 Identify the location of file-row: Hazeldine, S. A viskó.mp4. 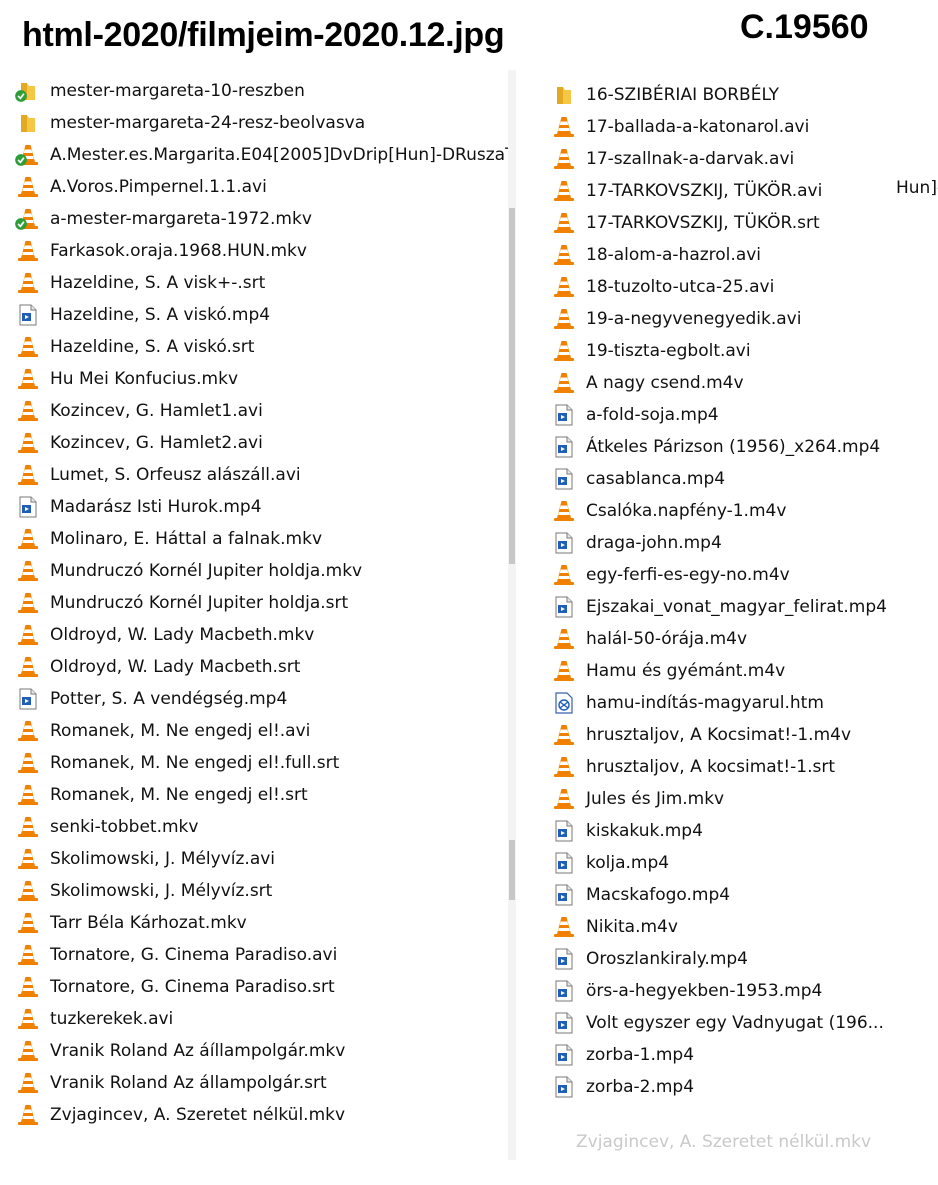
(143, 315).